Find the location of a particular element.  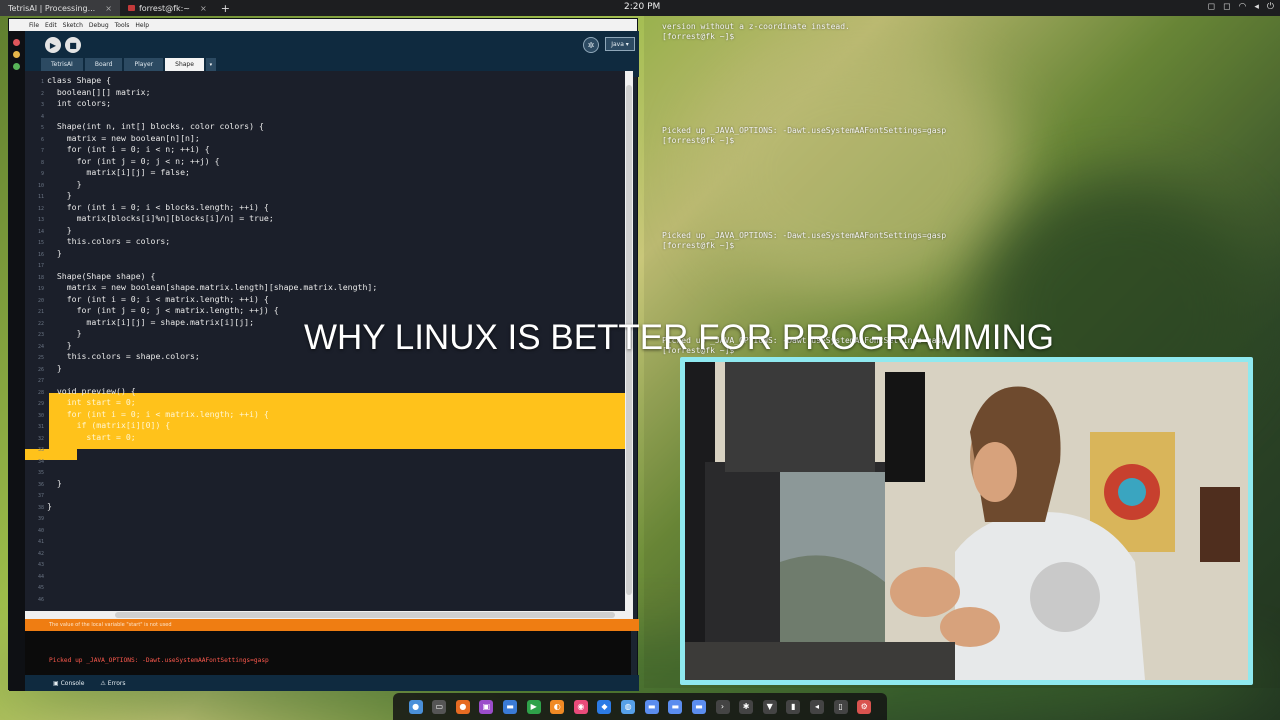

mode-selector: Java ▾ is located at coordinates (620, 44).